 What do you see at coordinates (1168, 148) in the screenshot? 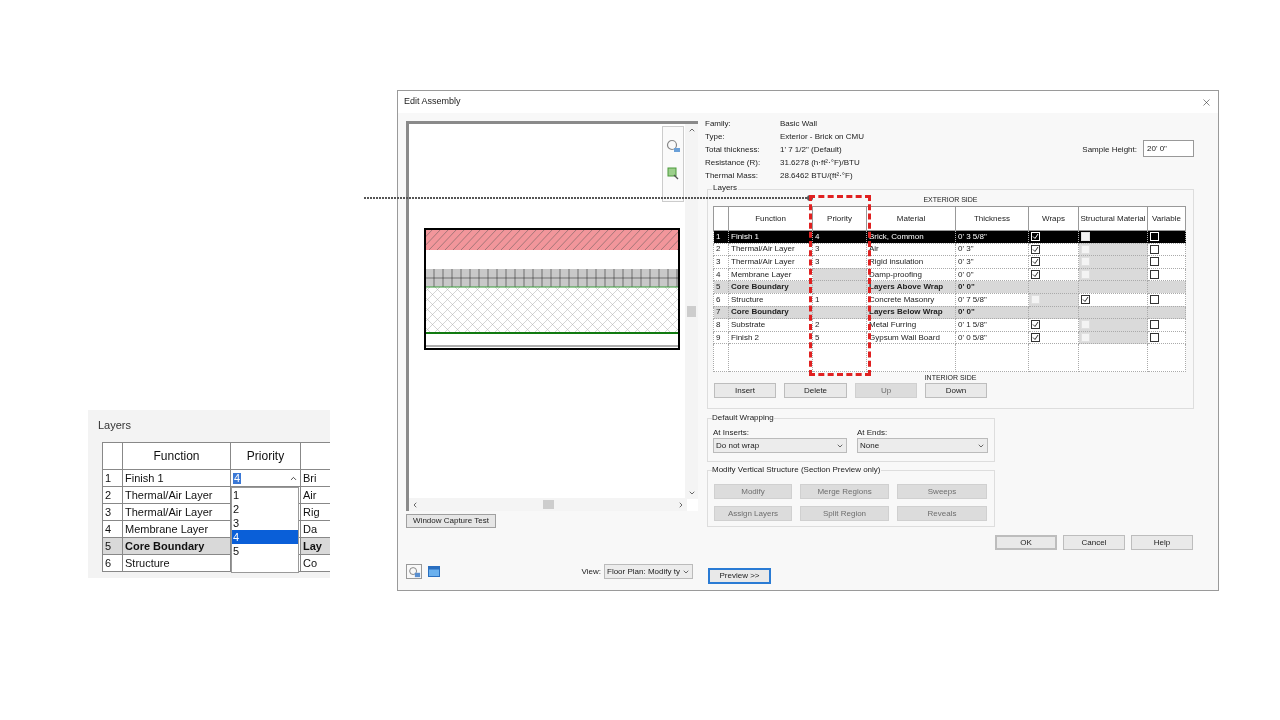
I see `sample-height-field: 20' 0"` at bounding box center [1168, 148].